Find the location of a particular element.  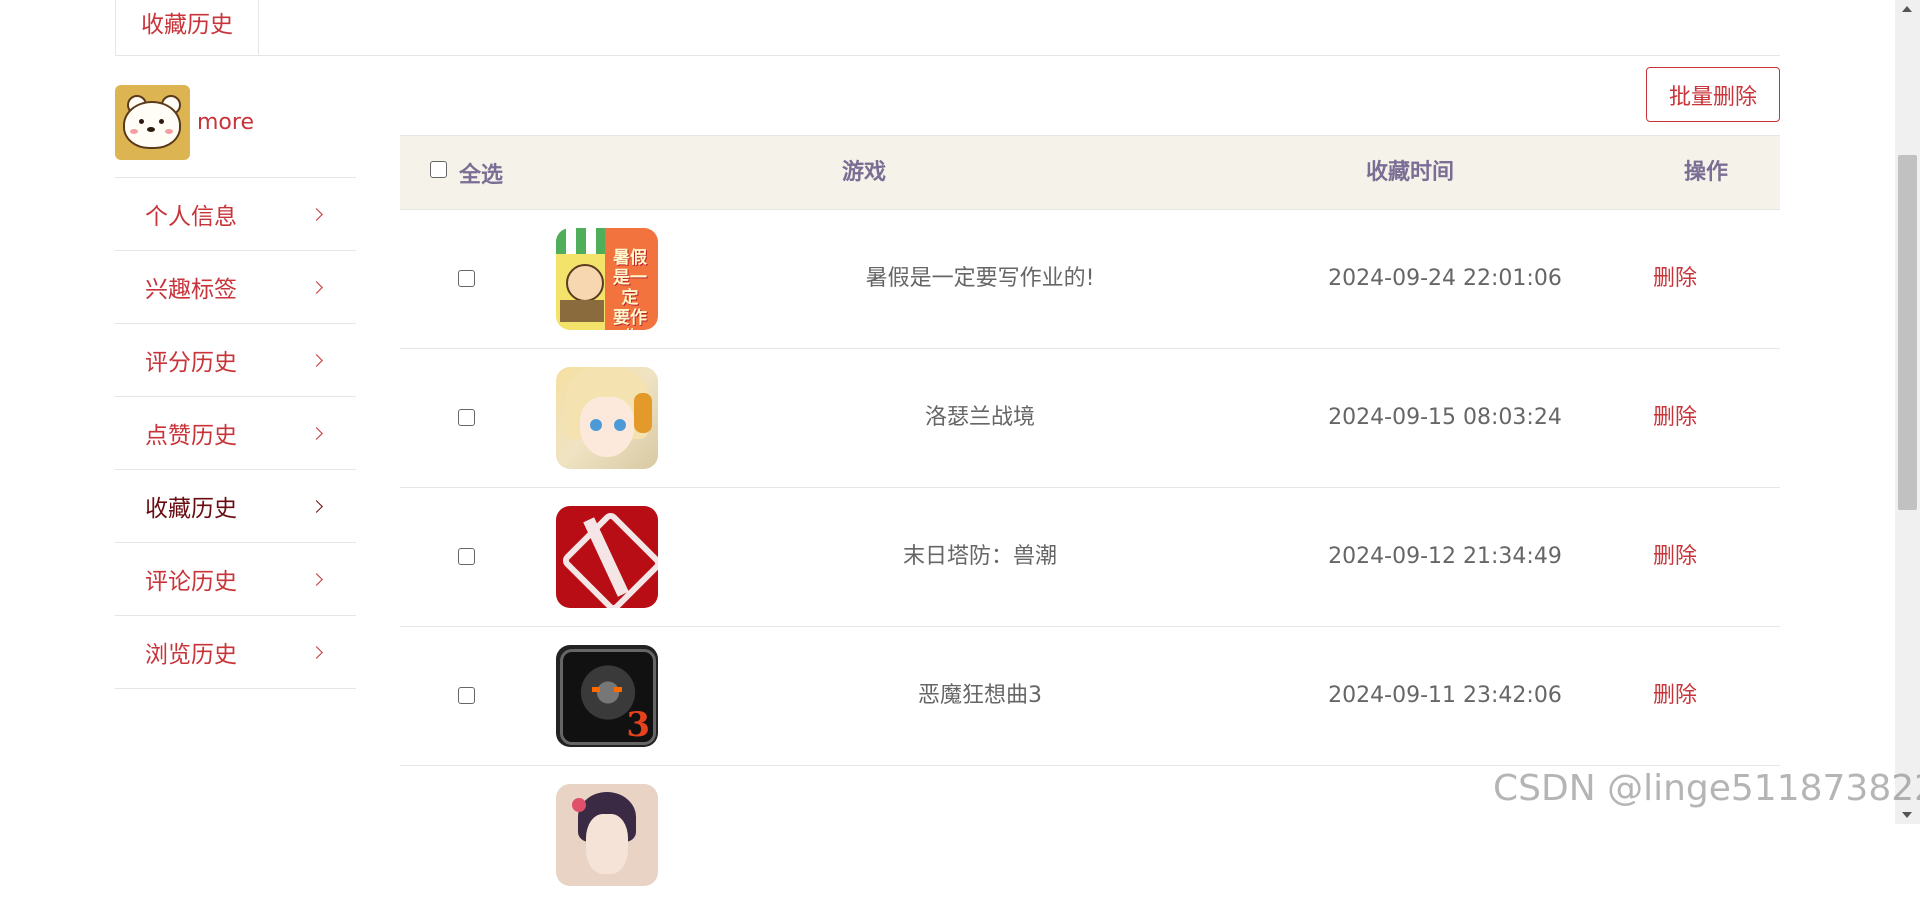

table-row: 3 恶魔狂想曲3 2024-09-11 23:42:06 删除 is located at coordinates (1090, 696).